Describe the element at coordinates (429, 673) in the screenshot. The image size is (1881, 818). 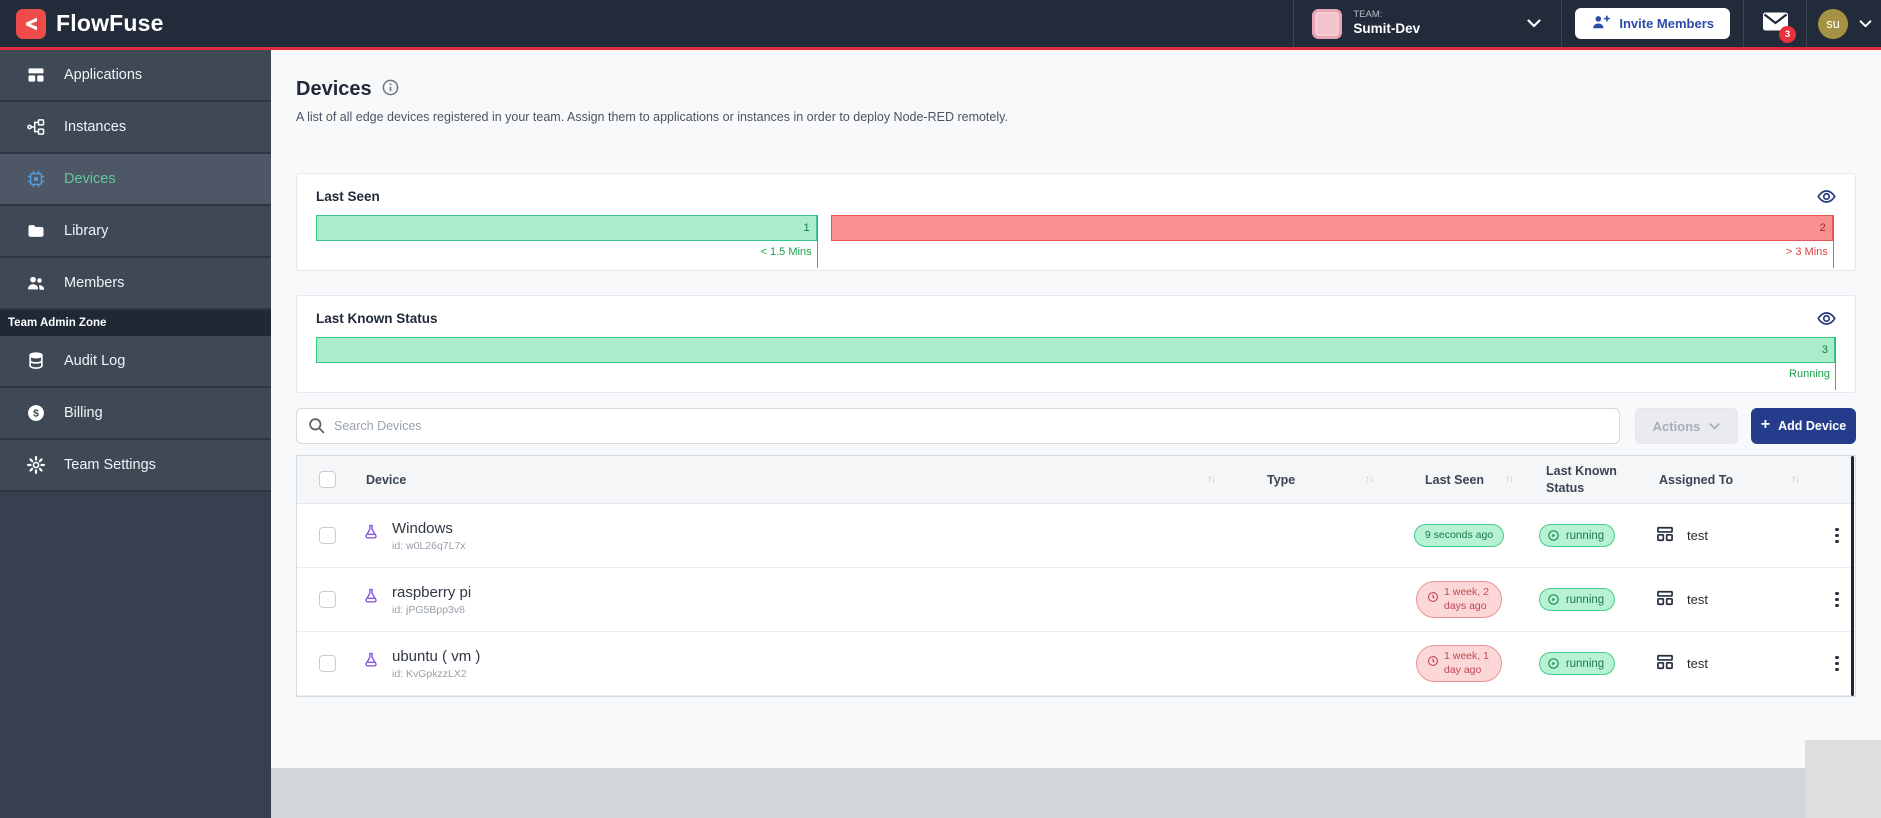
I see `device-id: id: KvGpkzzLX2` at that location.